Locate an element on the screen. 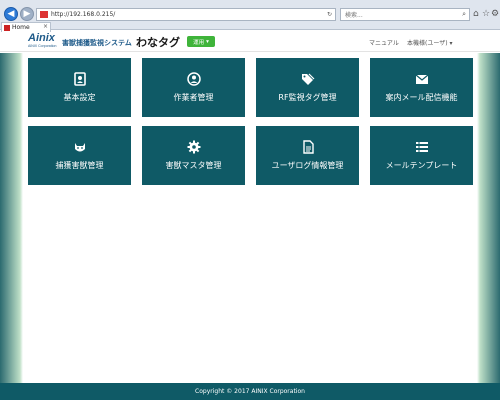 Image resolution: width=500 pixels, height=400 pixels. gear-icon is located at coordinates (193, 147).